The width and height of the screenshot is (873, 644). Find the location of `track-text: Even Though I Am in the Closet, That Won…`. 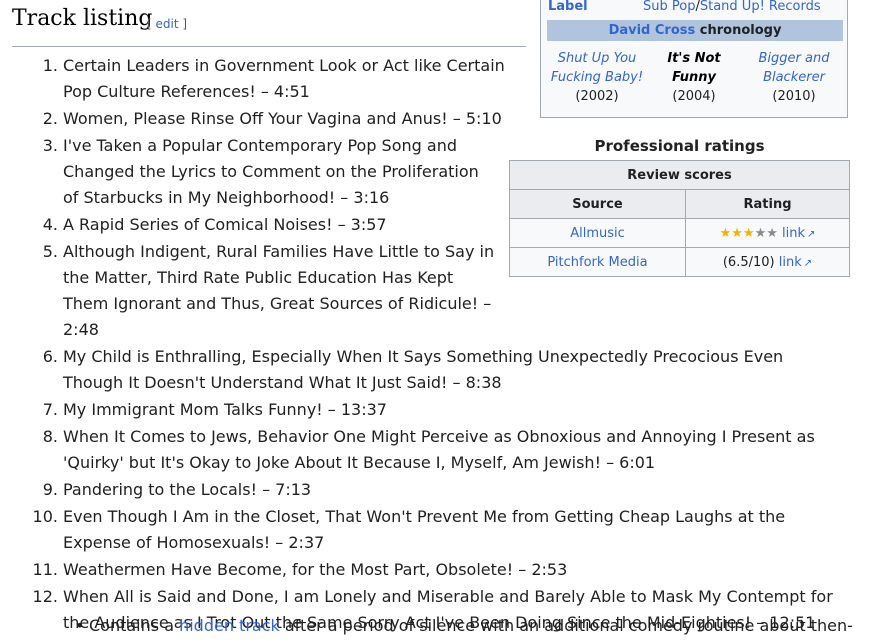

track-text: Even Though I Am in the Closet, That Won… is located at coordinates (424, 529).